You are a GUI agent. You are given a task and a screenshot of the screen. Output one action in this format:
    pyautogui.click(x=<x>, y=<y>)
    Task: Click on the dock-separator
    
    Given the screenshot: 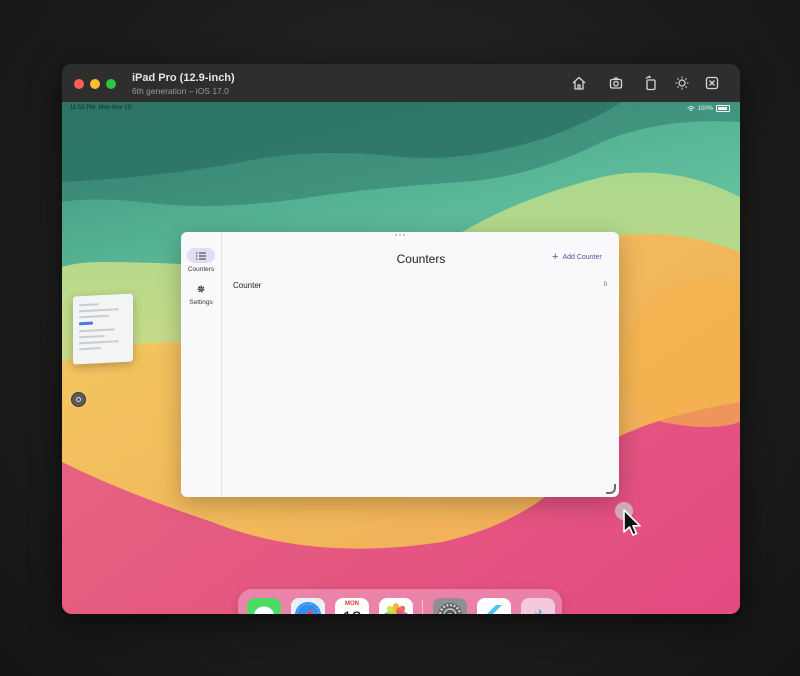 What is the action you would take?
    pyautogui.click(x=422, y=607)
    